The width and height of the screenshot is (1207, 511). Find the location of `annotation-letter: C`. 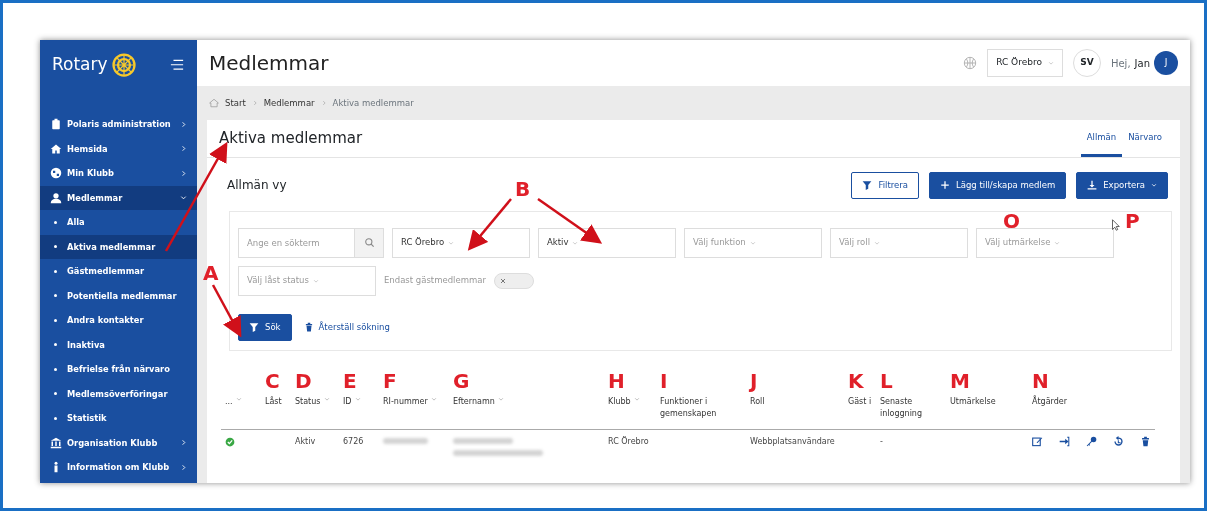

annotation-letter: C is located at coordinates (272, 380).